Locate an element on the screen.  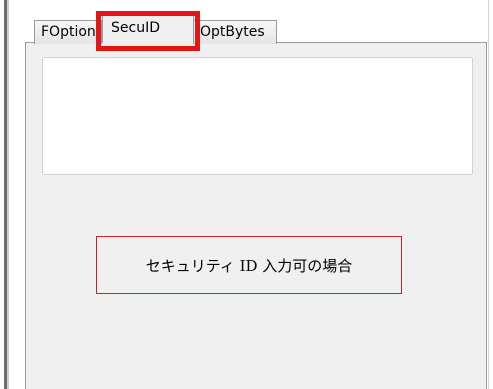
tab-optbytes: OptBytes is located at coordinates (235, 32).